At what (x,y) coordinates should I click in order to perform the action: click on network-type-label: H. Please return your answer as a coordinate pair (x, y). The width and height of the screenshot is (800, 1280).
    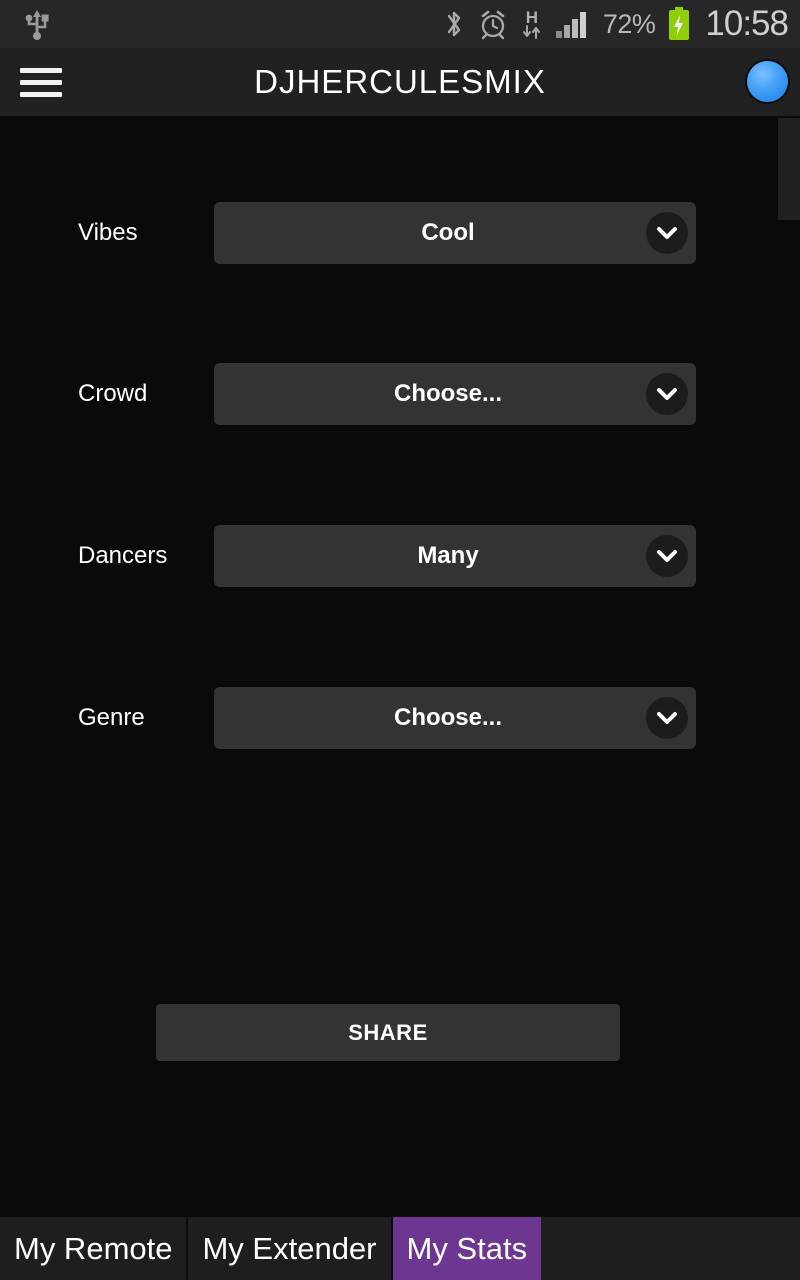
    Looking at the image, I should click on (531, 17).